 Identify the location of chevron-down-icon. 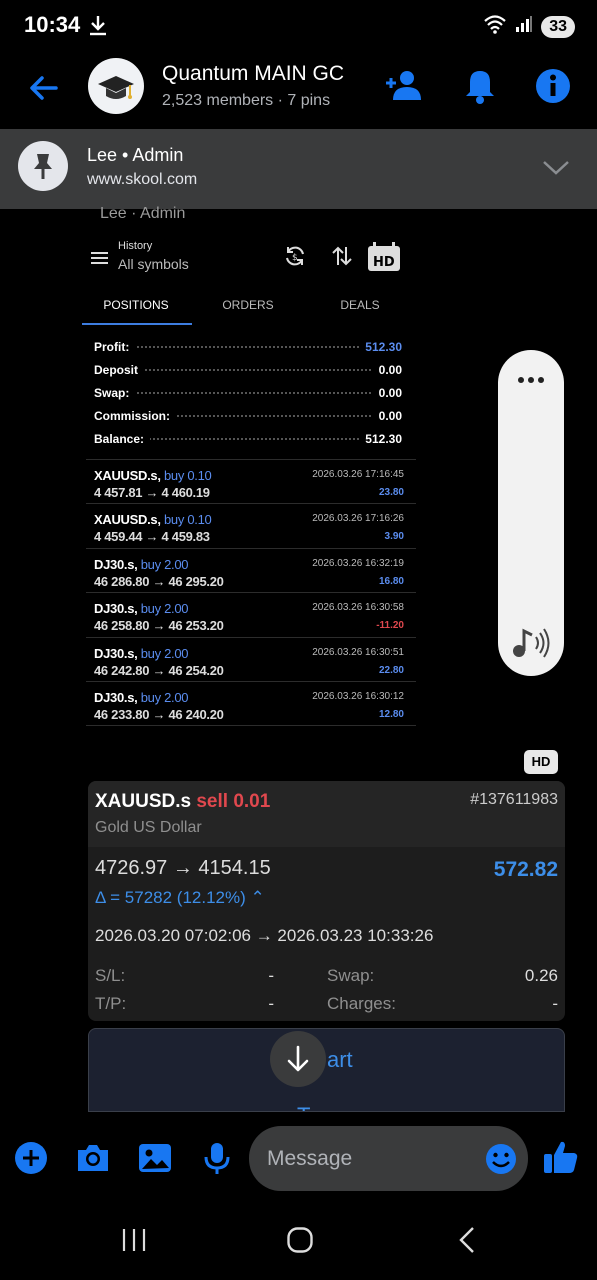
(556, 169).